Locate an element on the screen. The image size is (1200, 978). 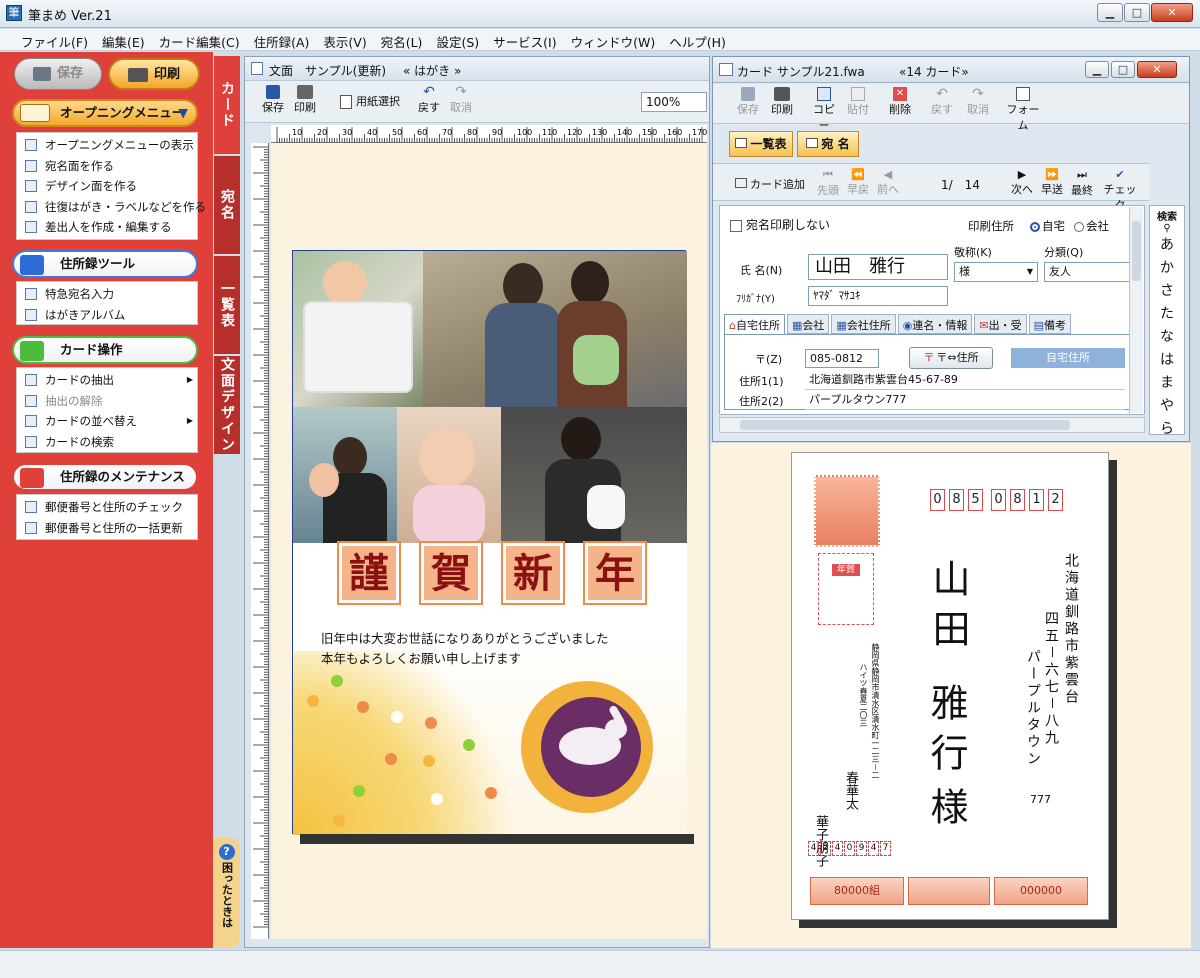
maximize-button: □ is located at coordinates (1137, 12).